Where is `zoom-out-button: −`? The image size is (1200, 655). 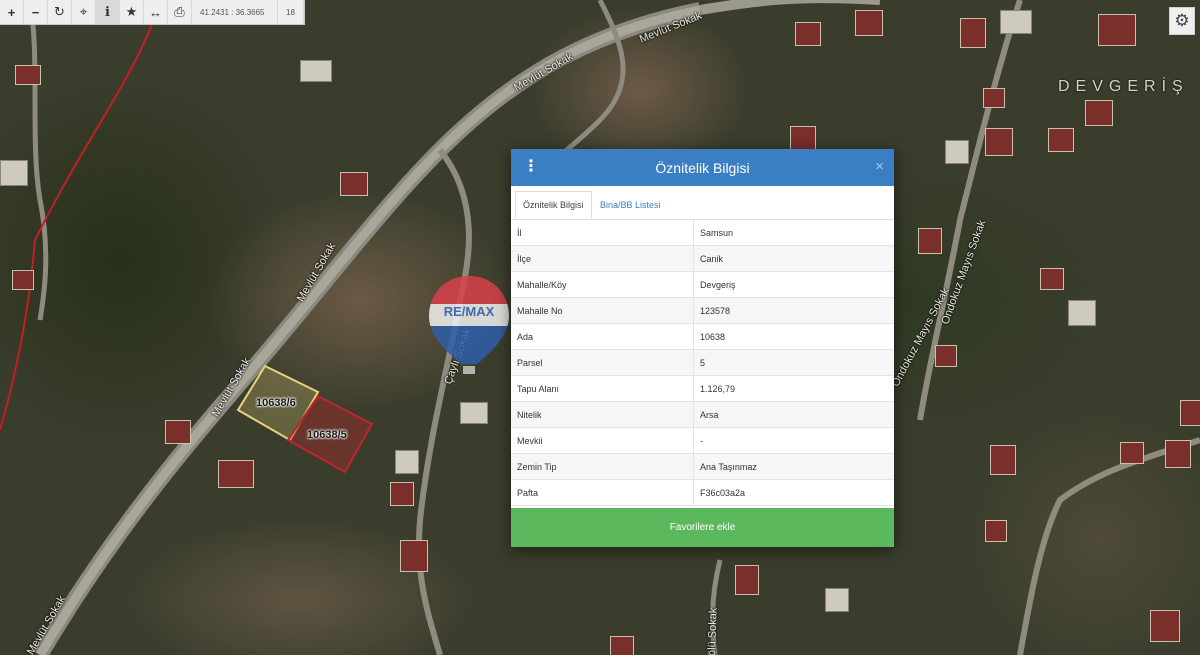
zoom-out-button: − is located at coordinates (36, 12).